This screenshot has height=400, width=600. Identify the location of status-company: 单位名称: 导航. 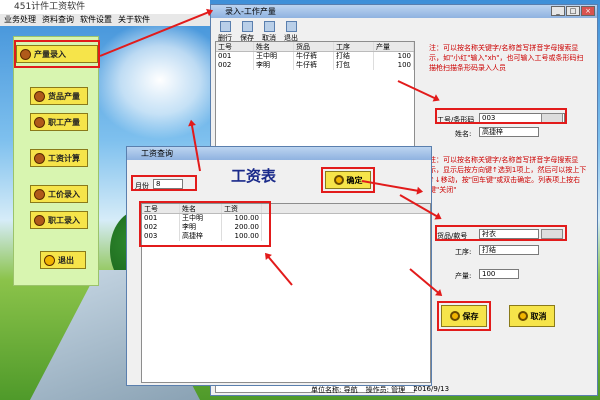
(334, 390).